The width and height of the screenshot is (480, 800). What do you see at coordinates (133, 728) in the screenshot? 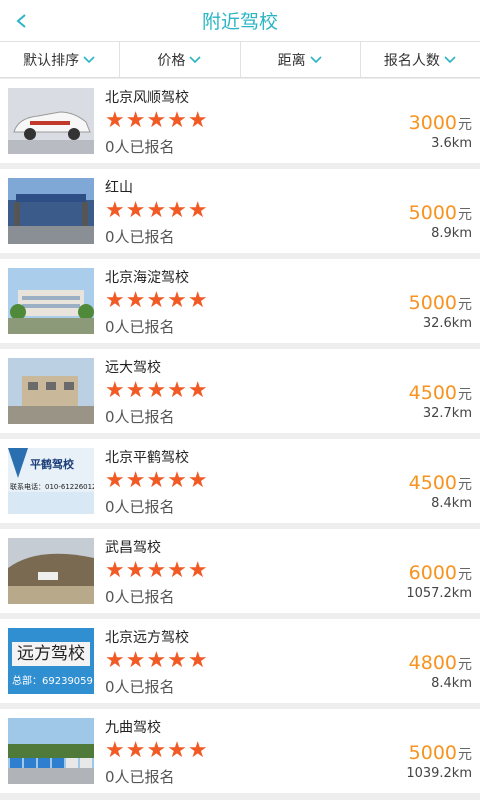
I see `school-name: 九曲驾校` at bounding box center [133, 728].